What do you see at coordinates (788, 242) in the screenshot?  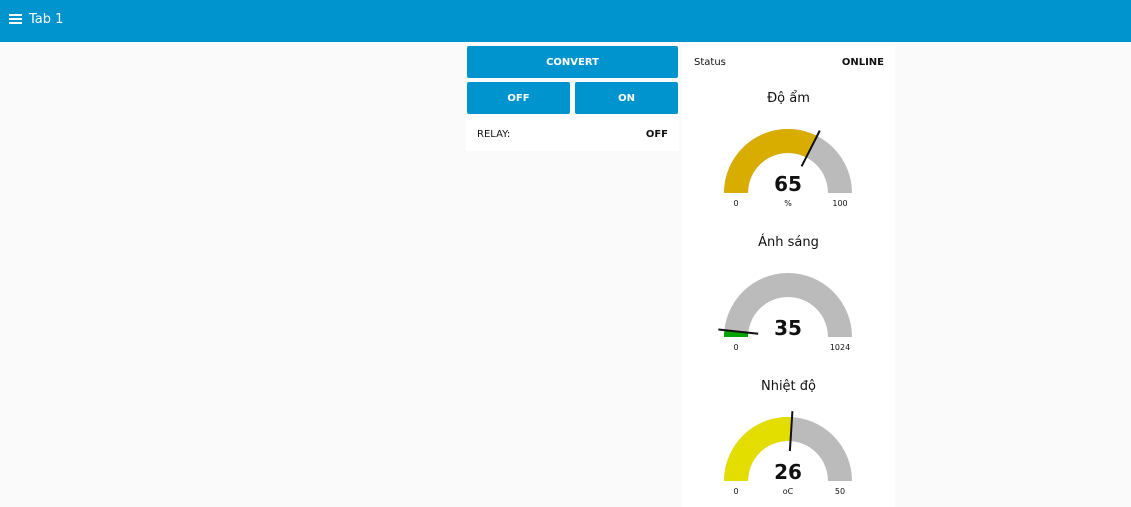 I see `light-gauge-title: Ánh sáng` at bounding box center [788, 242].